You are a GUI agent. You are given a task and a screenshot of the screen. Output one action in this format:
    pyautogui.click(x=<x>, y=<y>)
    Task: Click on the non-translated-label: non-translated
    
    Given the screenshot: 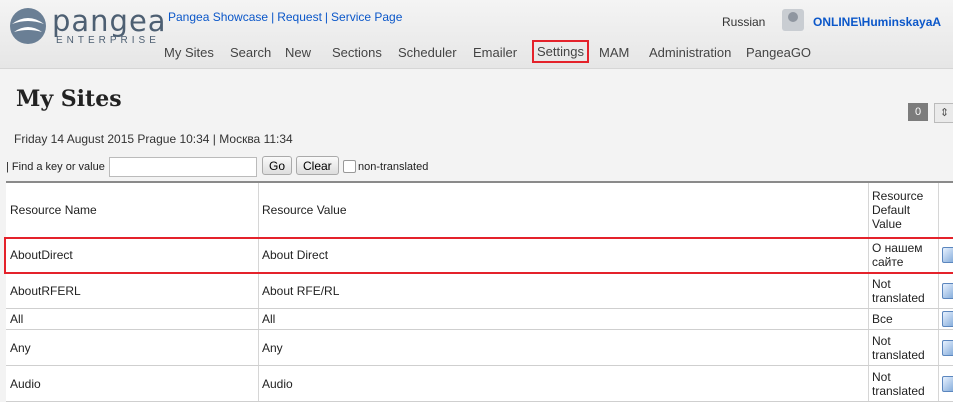 What is the action you would take?
    pyautogui.click(x=393, y=167)
    